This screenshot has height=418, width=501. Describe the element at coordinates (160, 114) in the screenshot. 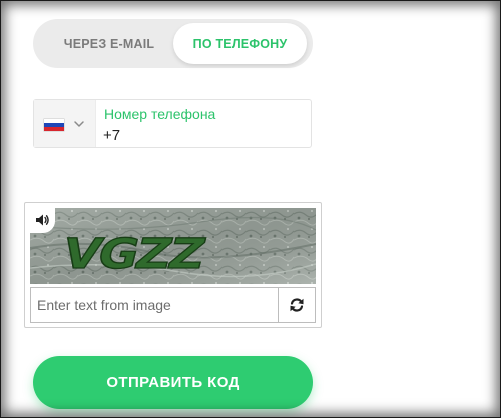

I see `phone-label: Номер телефона` at that location.